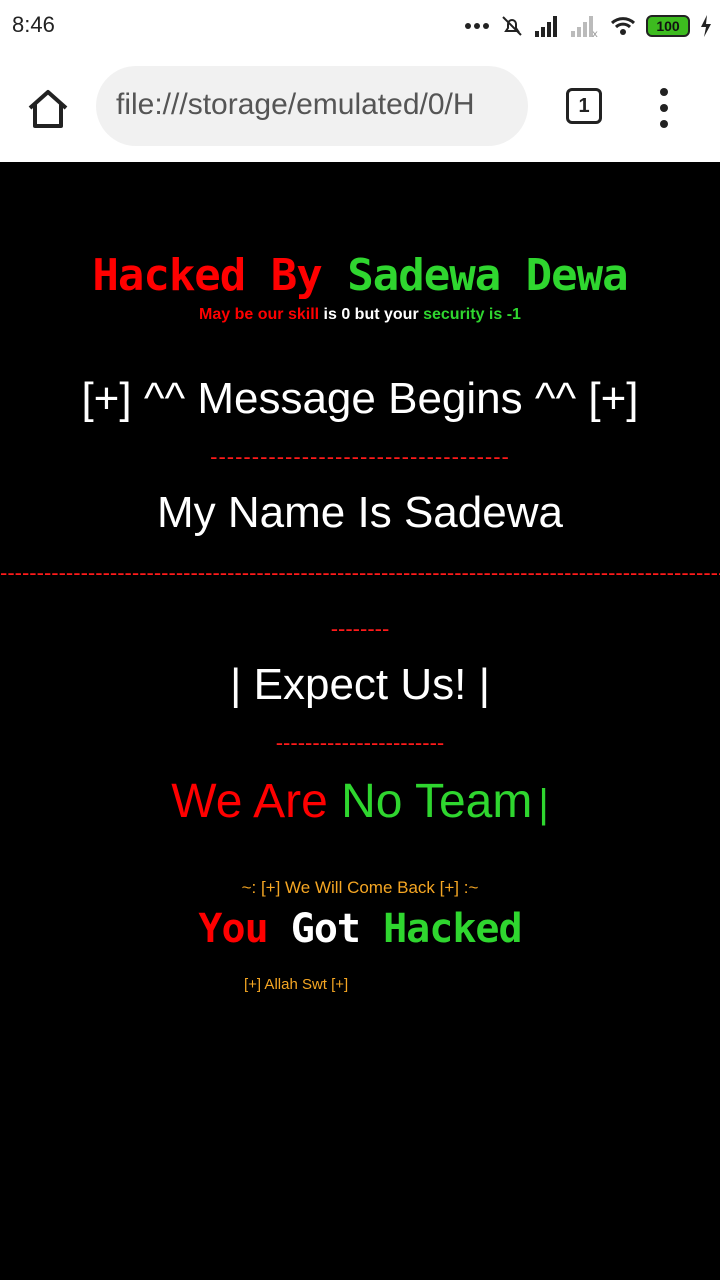  I want to click on overflow-menu-icon, so click(664, 108).